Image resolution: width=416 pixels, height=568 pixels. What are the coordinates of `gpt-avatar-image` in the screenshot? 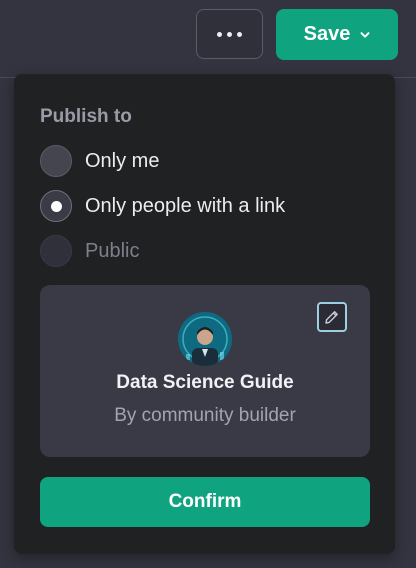 It's located at (205, 339).